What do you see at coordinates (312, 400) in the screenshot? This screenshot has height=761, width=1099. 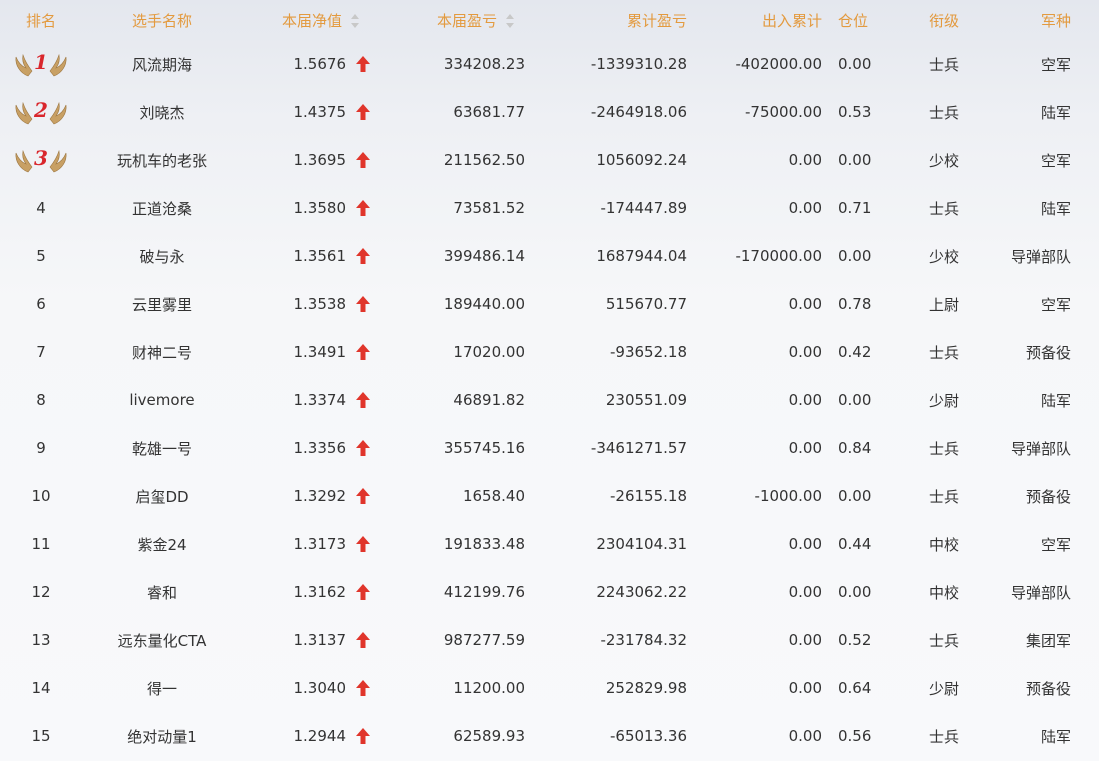 I see `net-value-cell: 1.3374` at bounding box center [312, 400].